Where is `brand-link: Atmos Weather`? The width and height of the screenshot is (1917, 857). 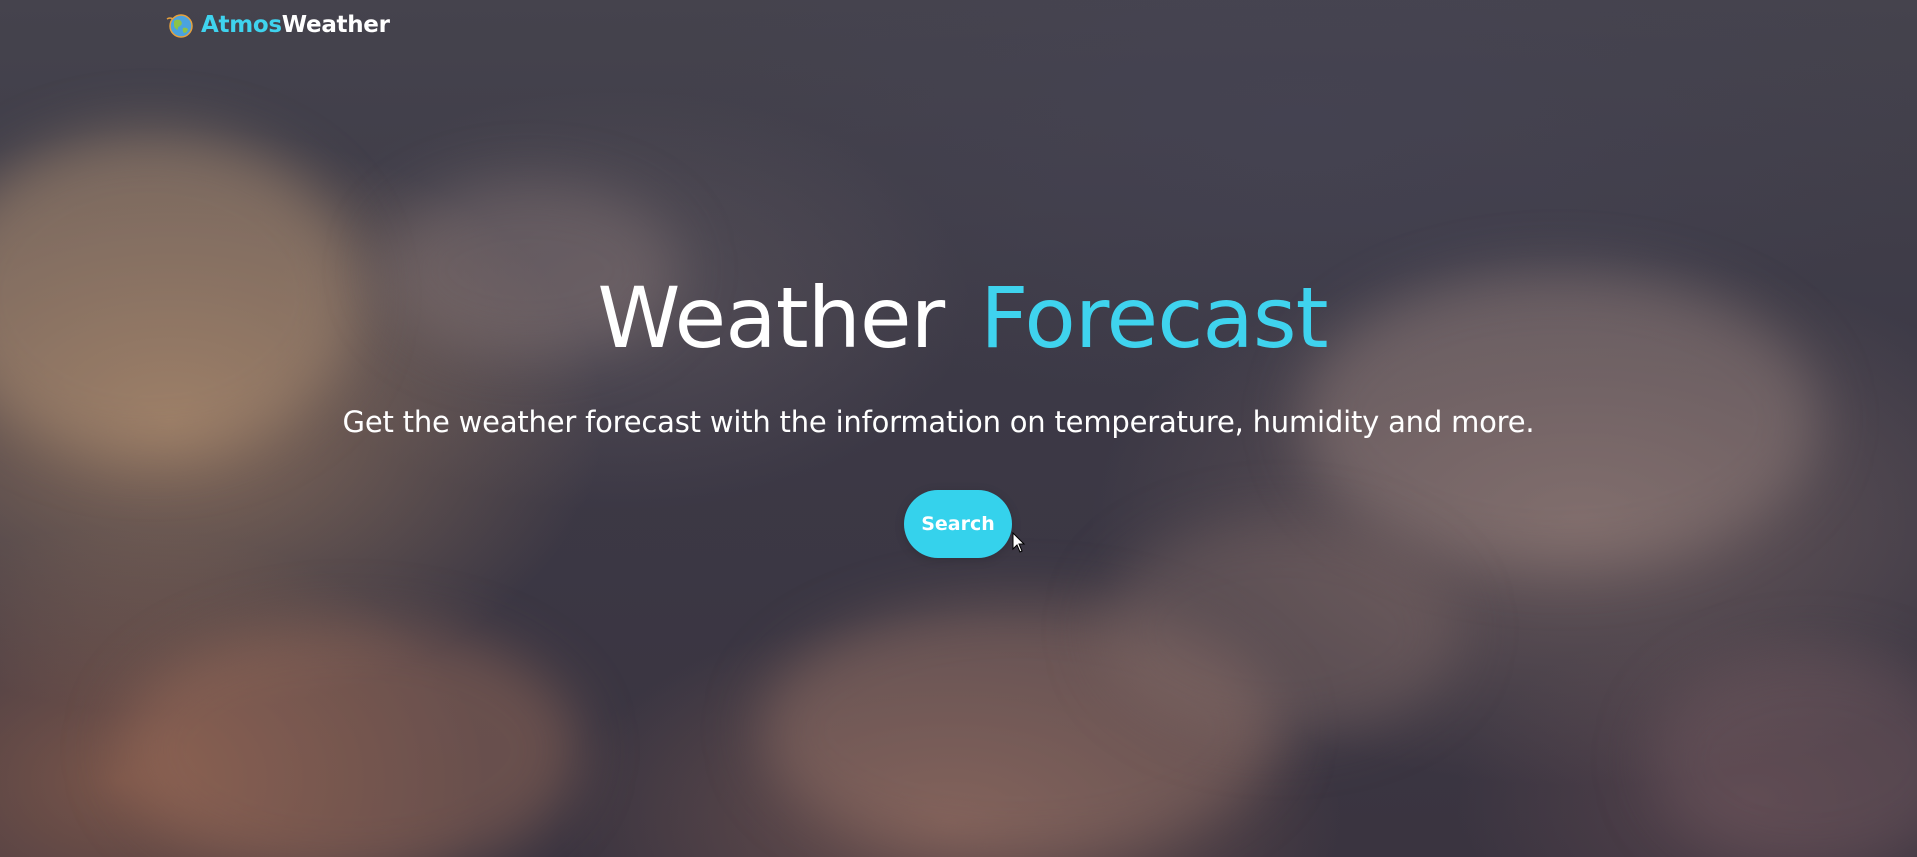 brand-link: Atmos Weather is located at coordinates (277, 25).